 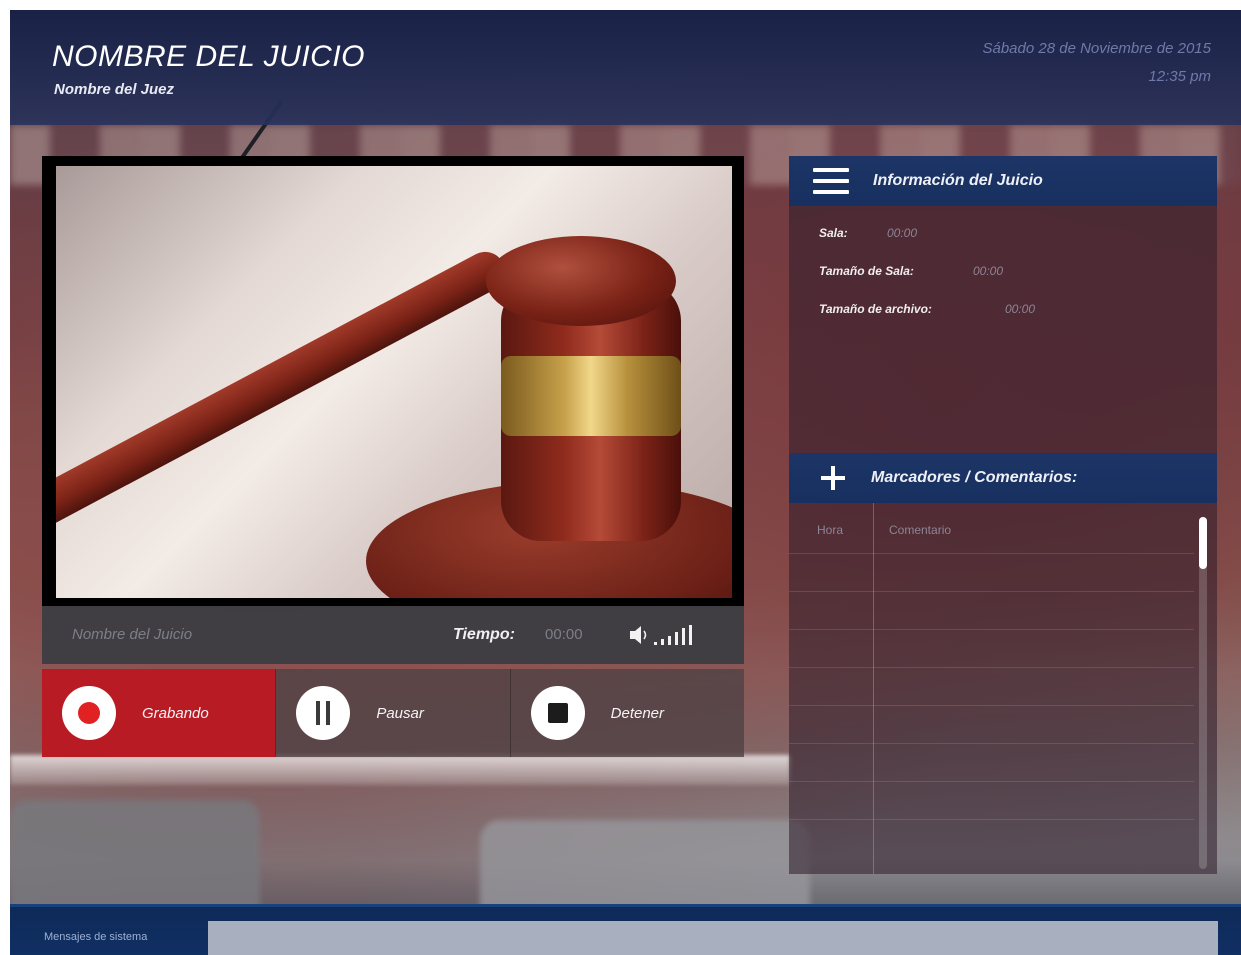 What do you see at coordinates (868, 233) in the screenshot?
I see `info-row-sala: Sala: 00:00` at bounding box center [868, 233].